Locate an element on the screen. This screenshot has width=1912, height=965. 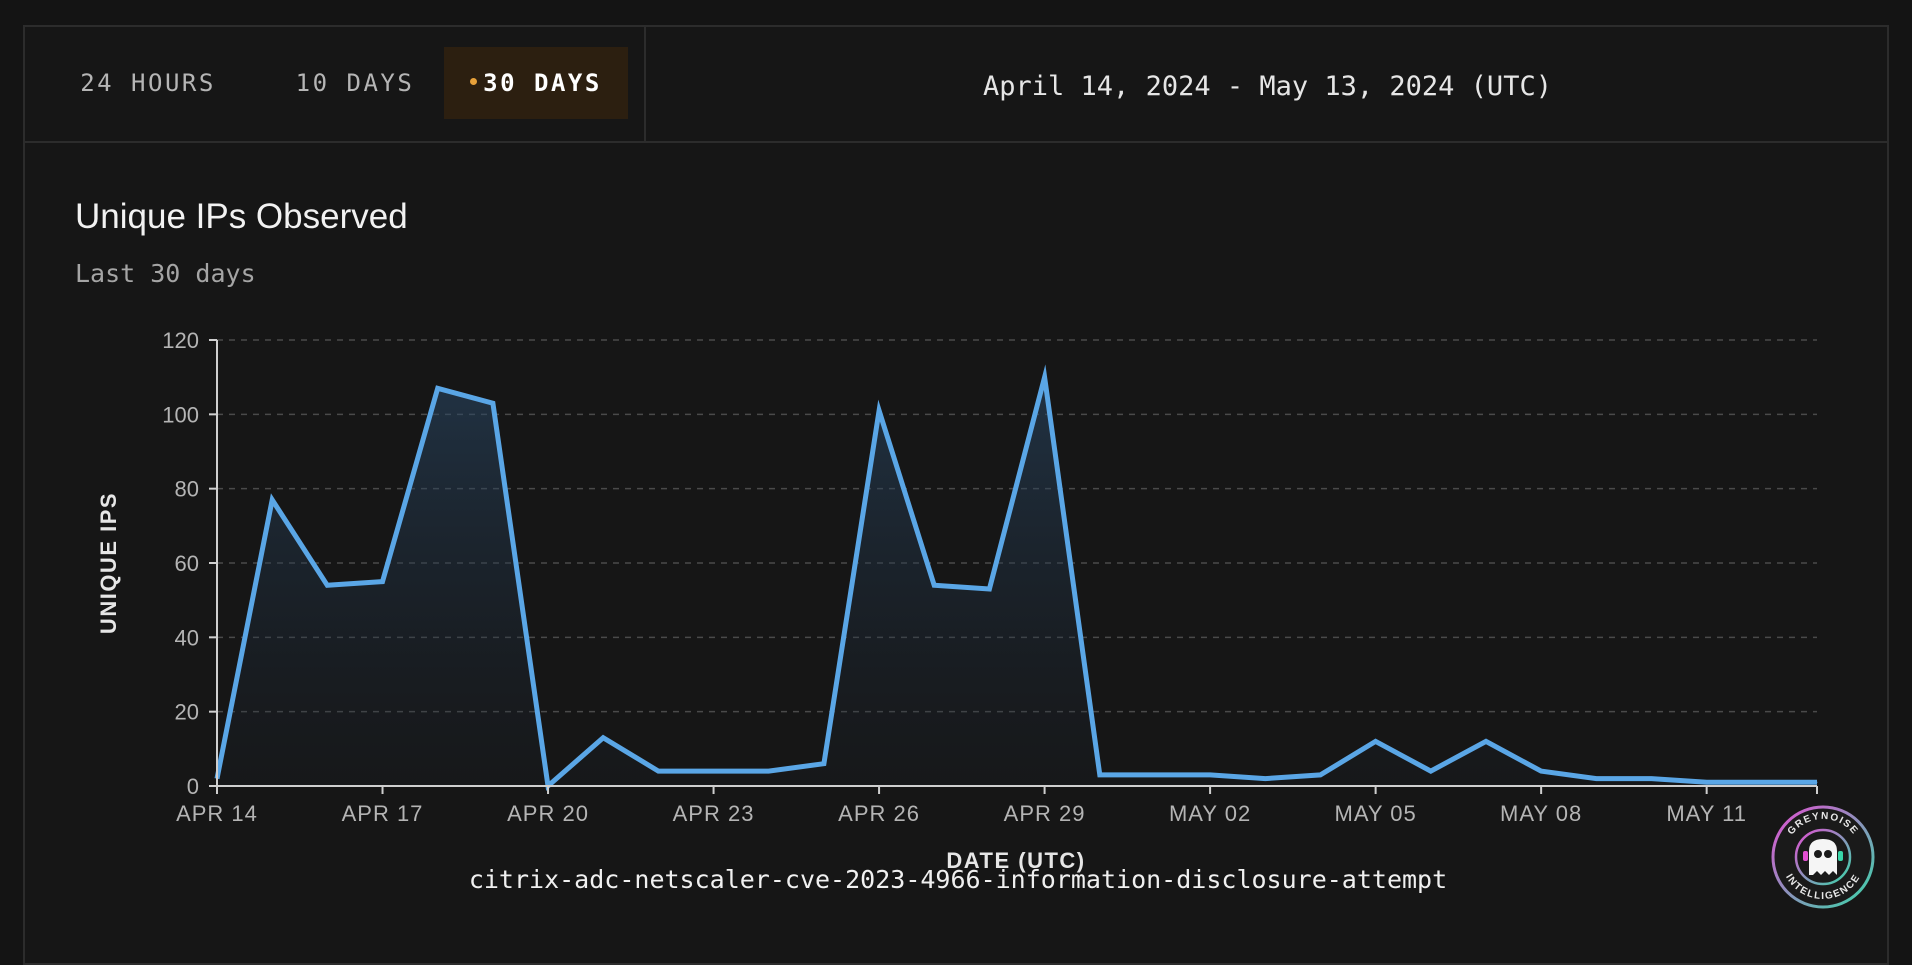
x-tick-label: APR 20 is located at coordinates (548, 813).